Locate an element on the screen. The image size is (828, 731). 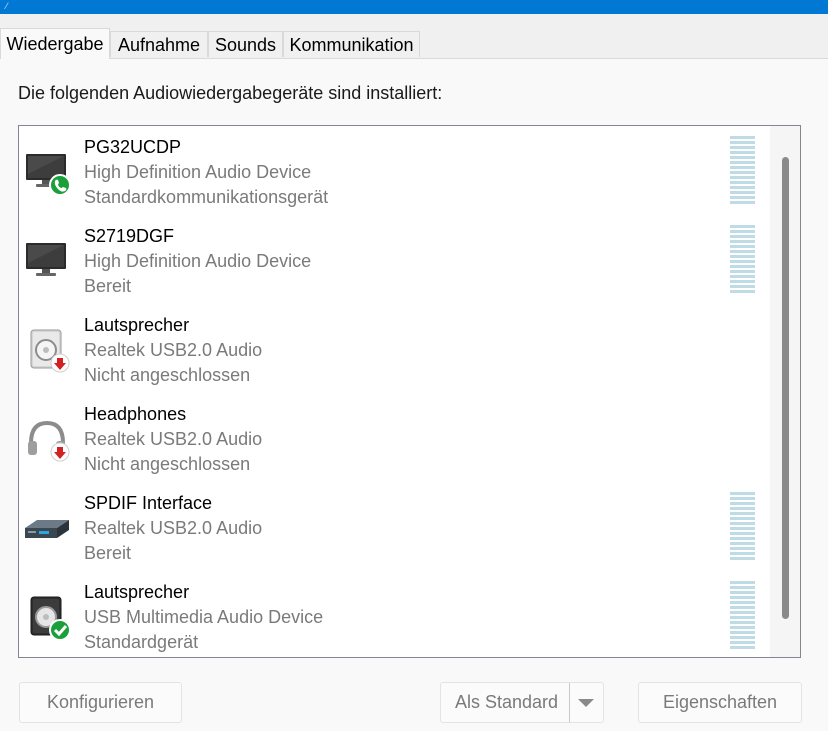
phone-badge-icon is located at coordinates (60, 185).